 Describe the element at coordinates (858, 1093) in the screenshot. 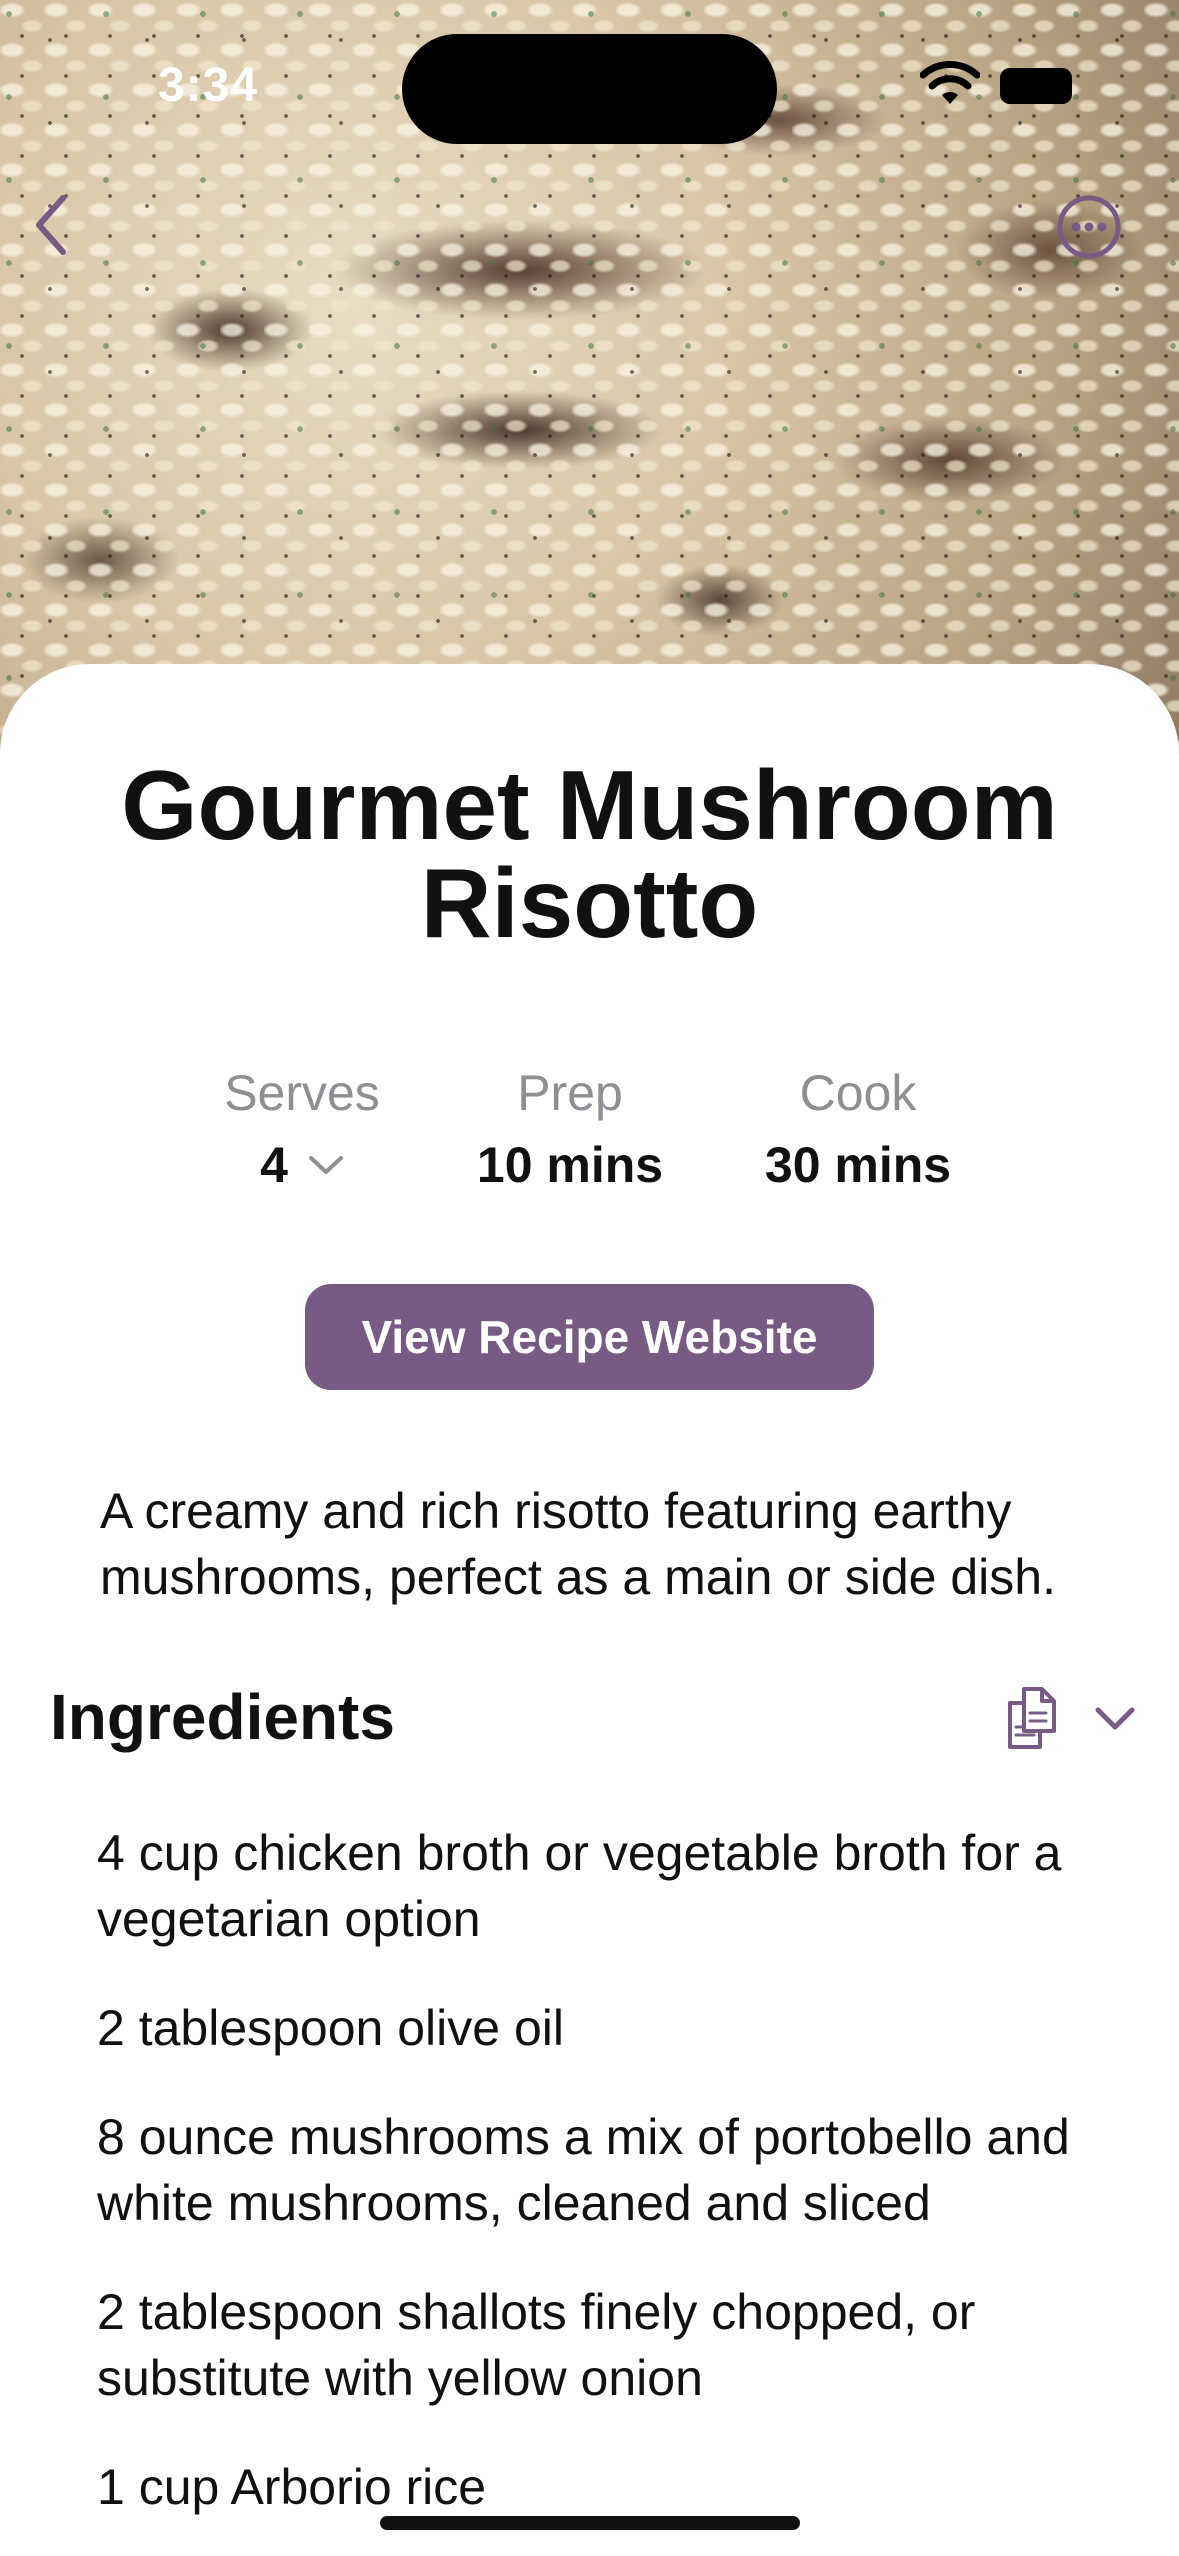

I see `cook-label: Cook` at that location.